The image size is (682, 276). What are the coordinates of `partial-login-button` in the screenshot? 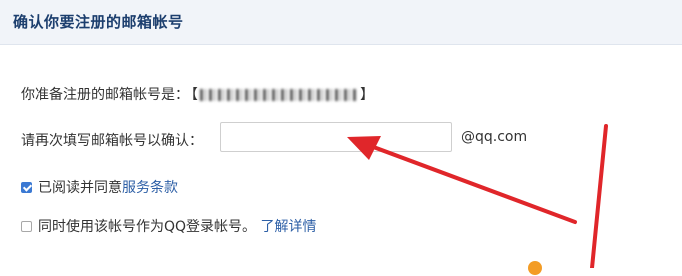 It's located at (577, 267).